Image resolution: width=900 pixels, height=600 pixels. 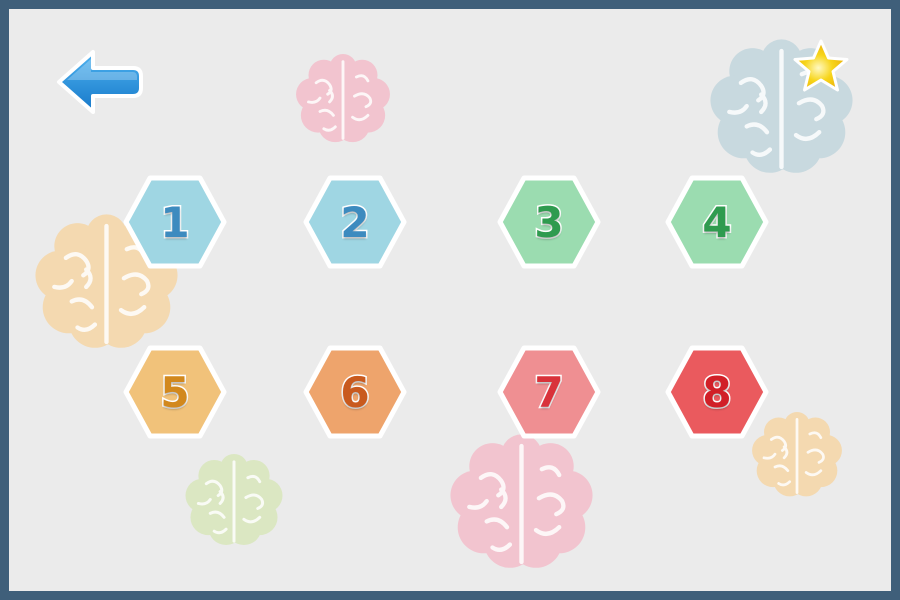 I want to click on level-3-button: 3, so click(x=549, y=222).